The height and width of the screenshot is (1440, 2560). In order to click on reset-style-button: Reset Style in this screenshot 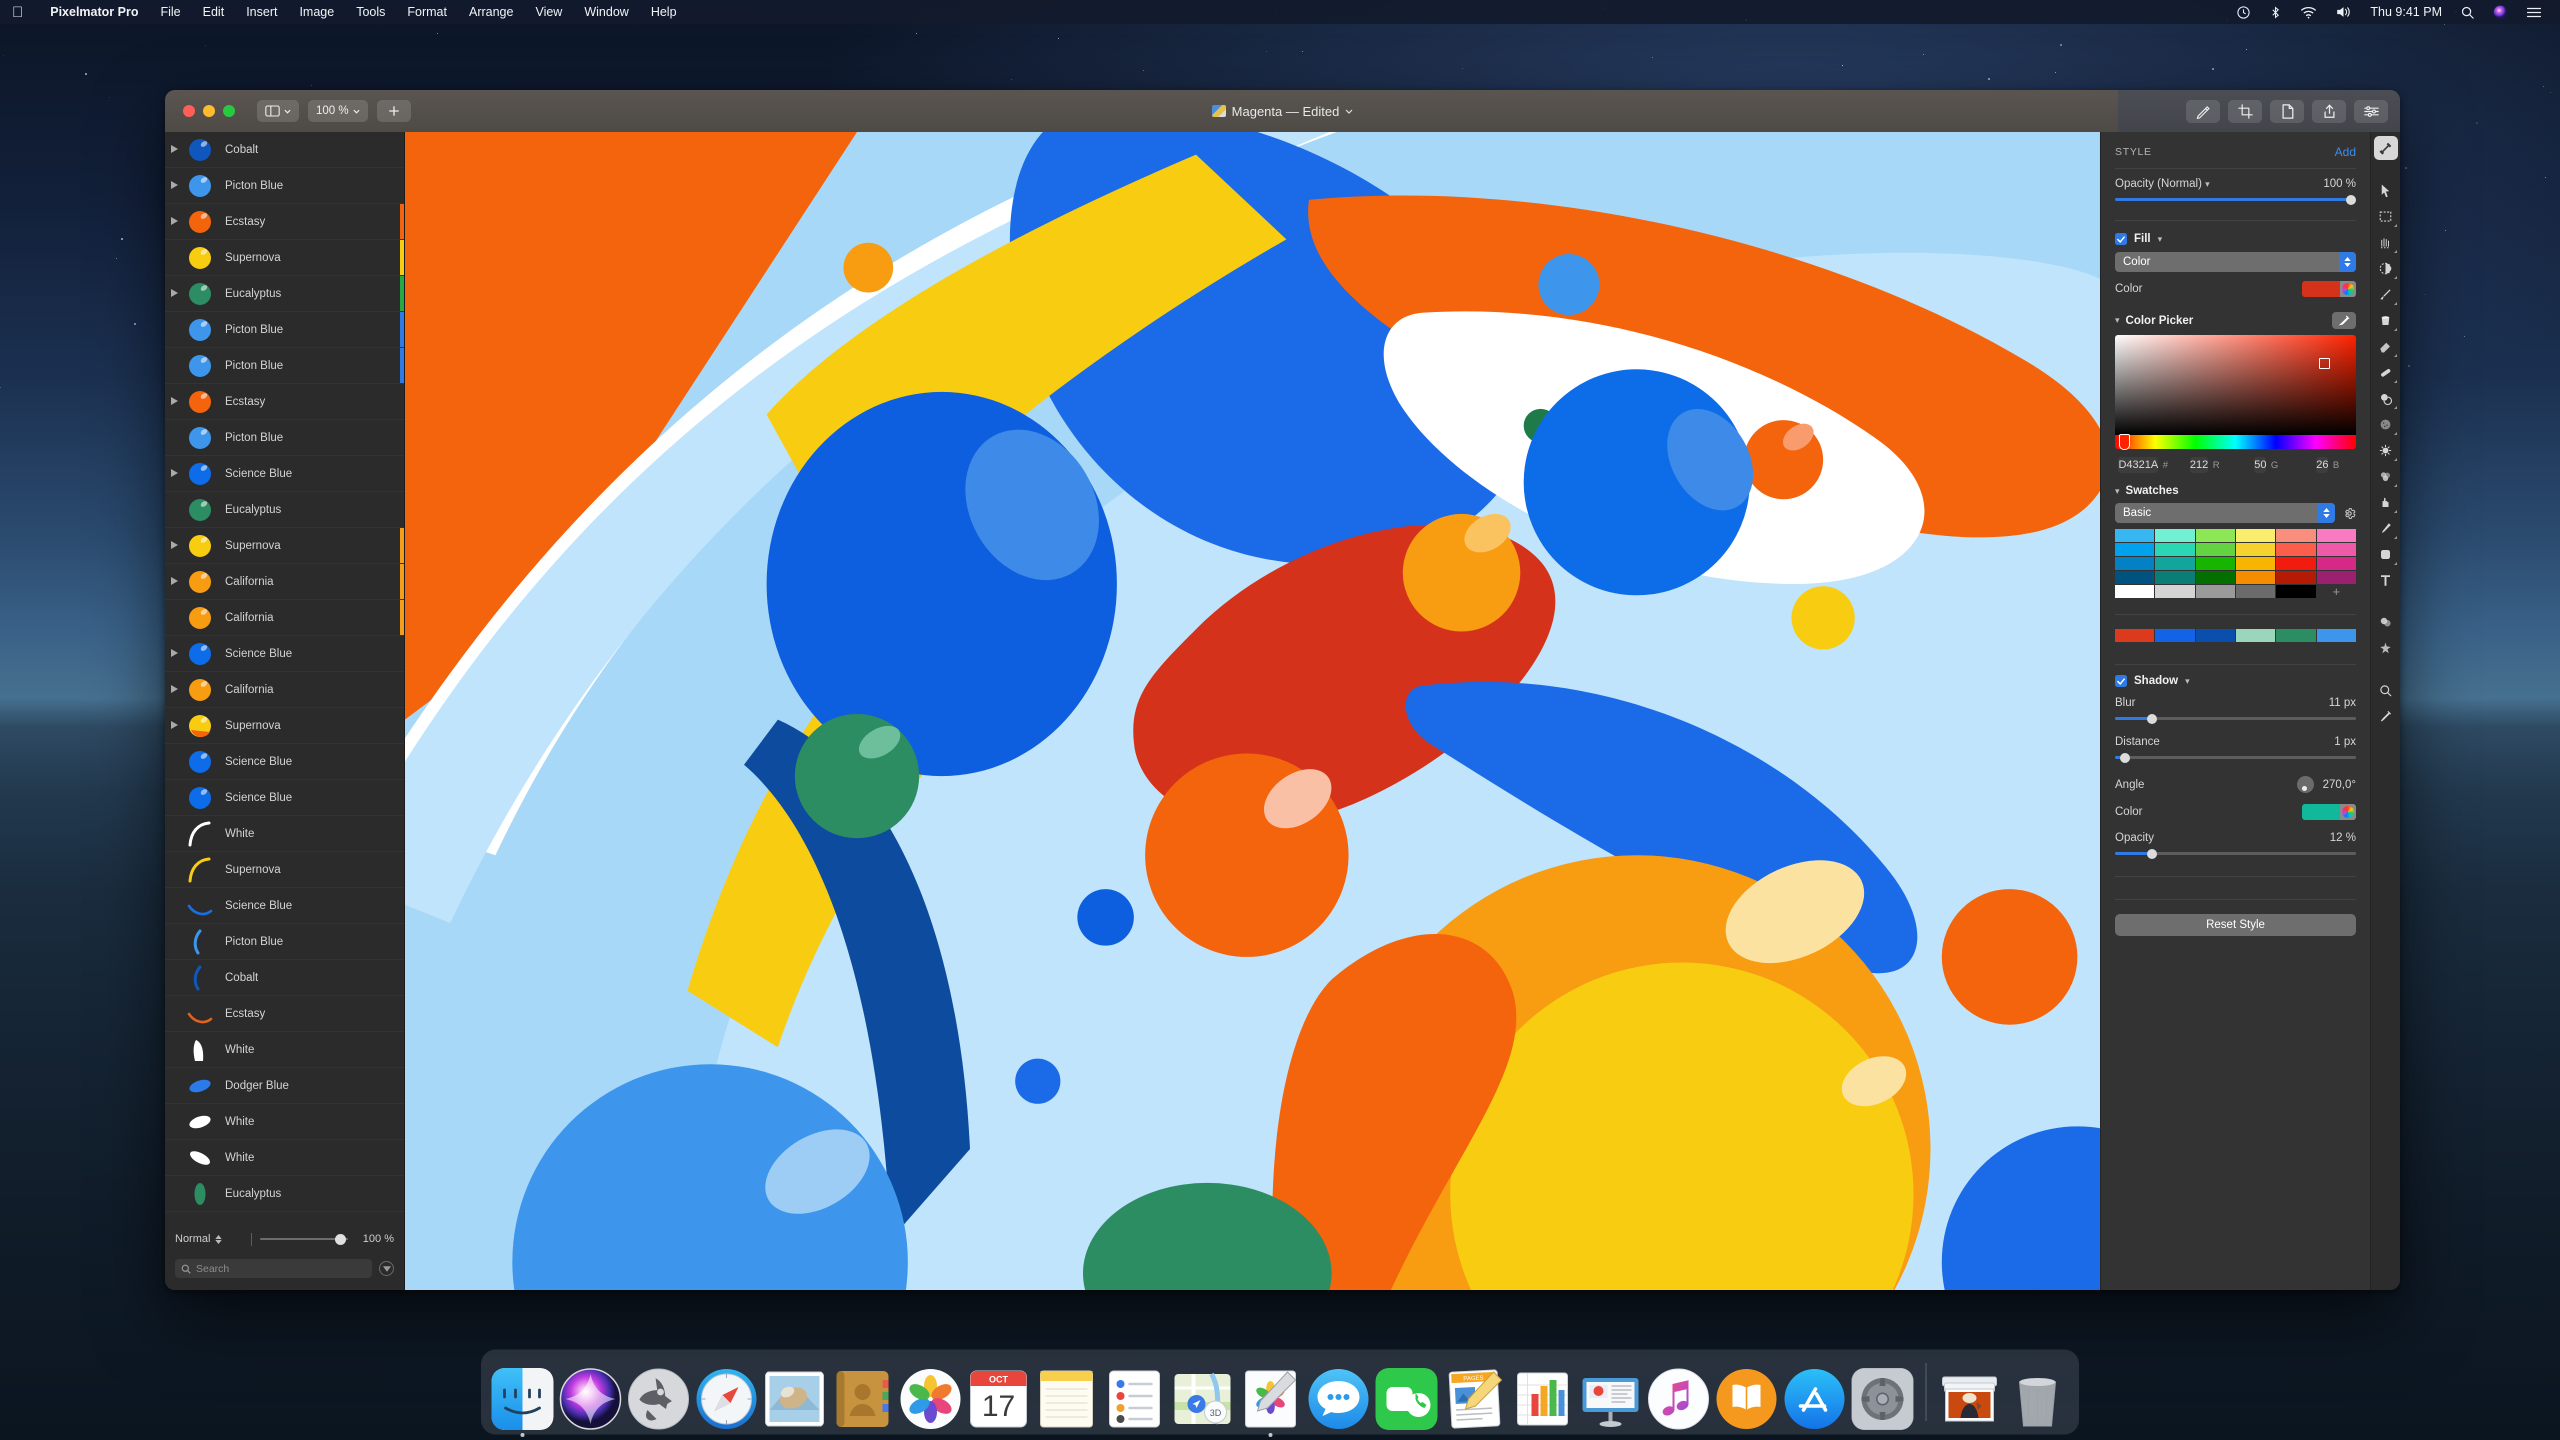, I will do `click(2235, 925)`.